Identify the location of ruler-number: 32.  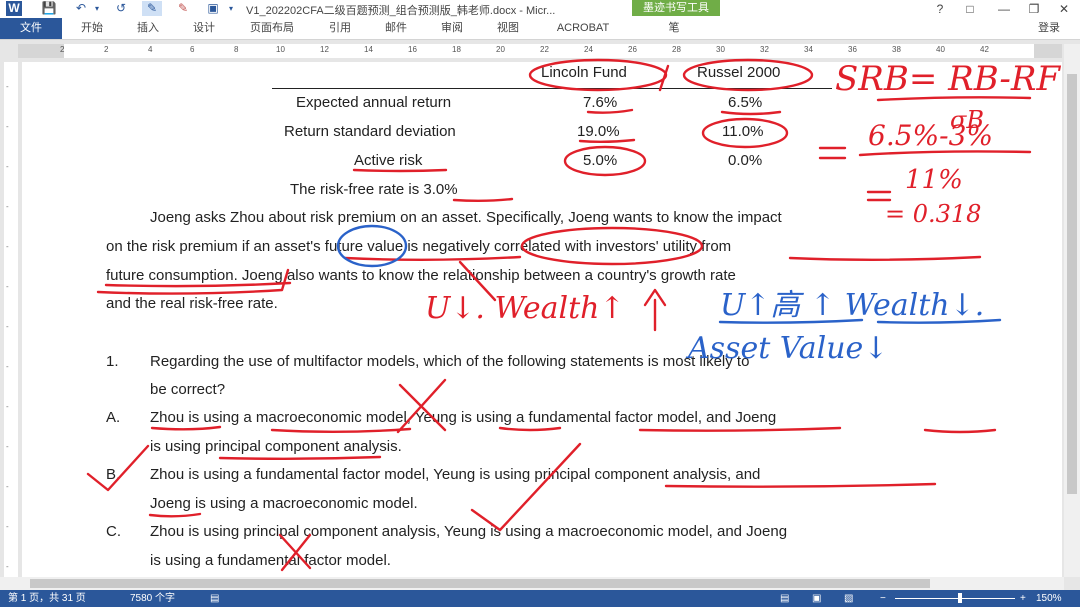
(764, 49).